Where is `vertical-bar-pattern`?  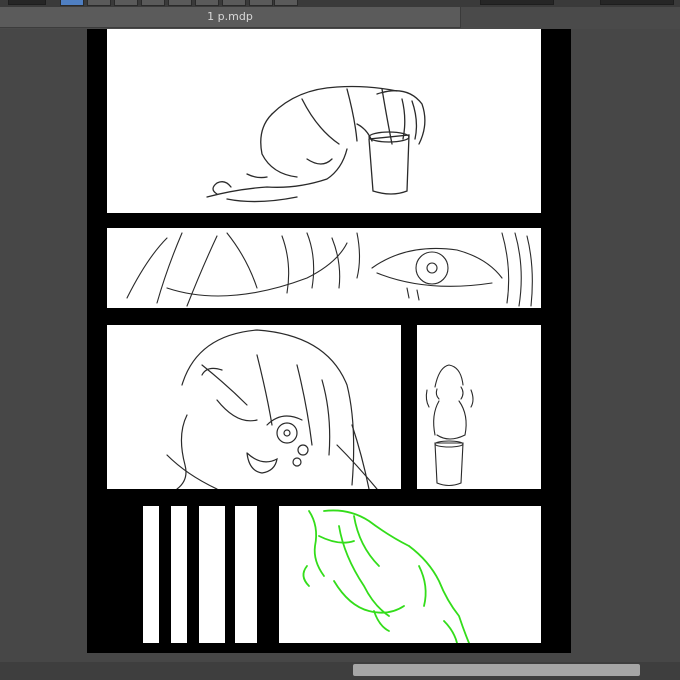
vertical-bar-pattern is located at coordinates (190, 574).